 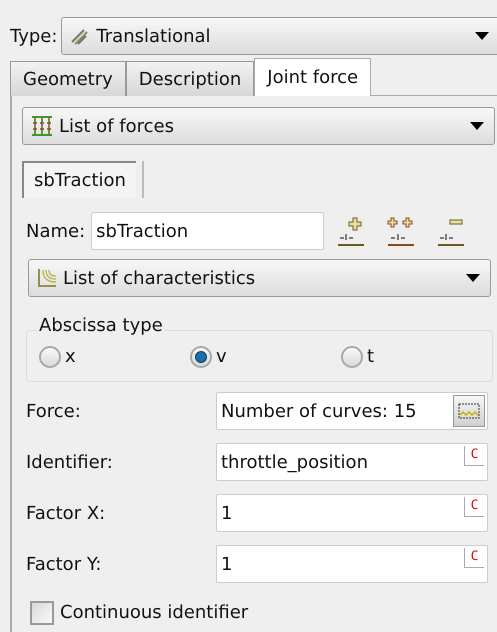 I want to click on add-element-icon, so click(x=351, y=231).